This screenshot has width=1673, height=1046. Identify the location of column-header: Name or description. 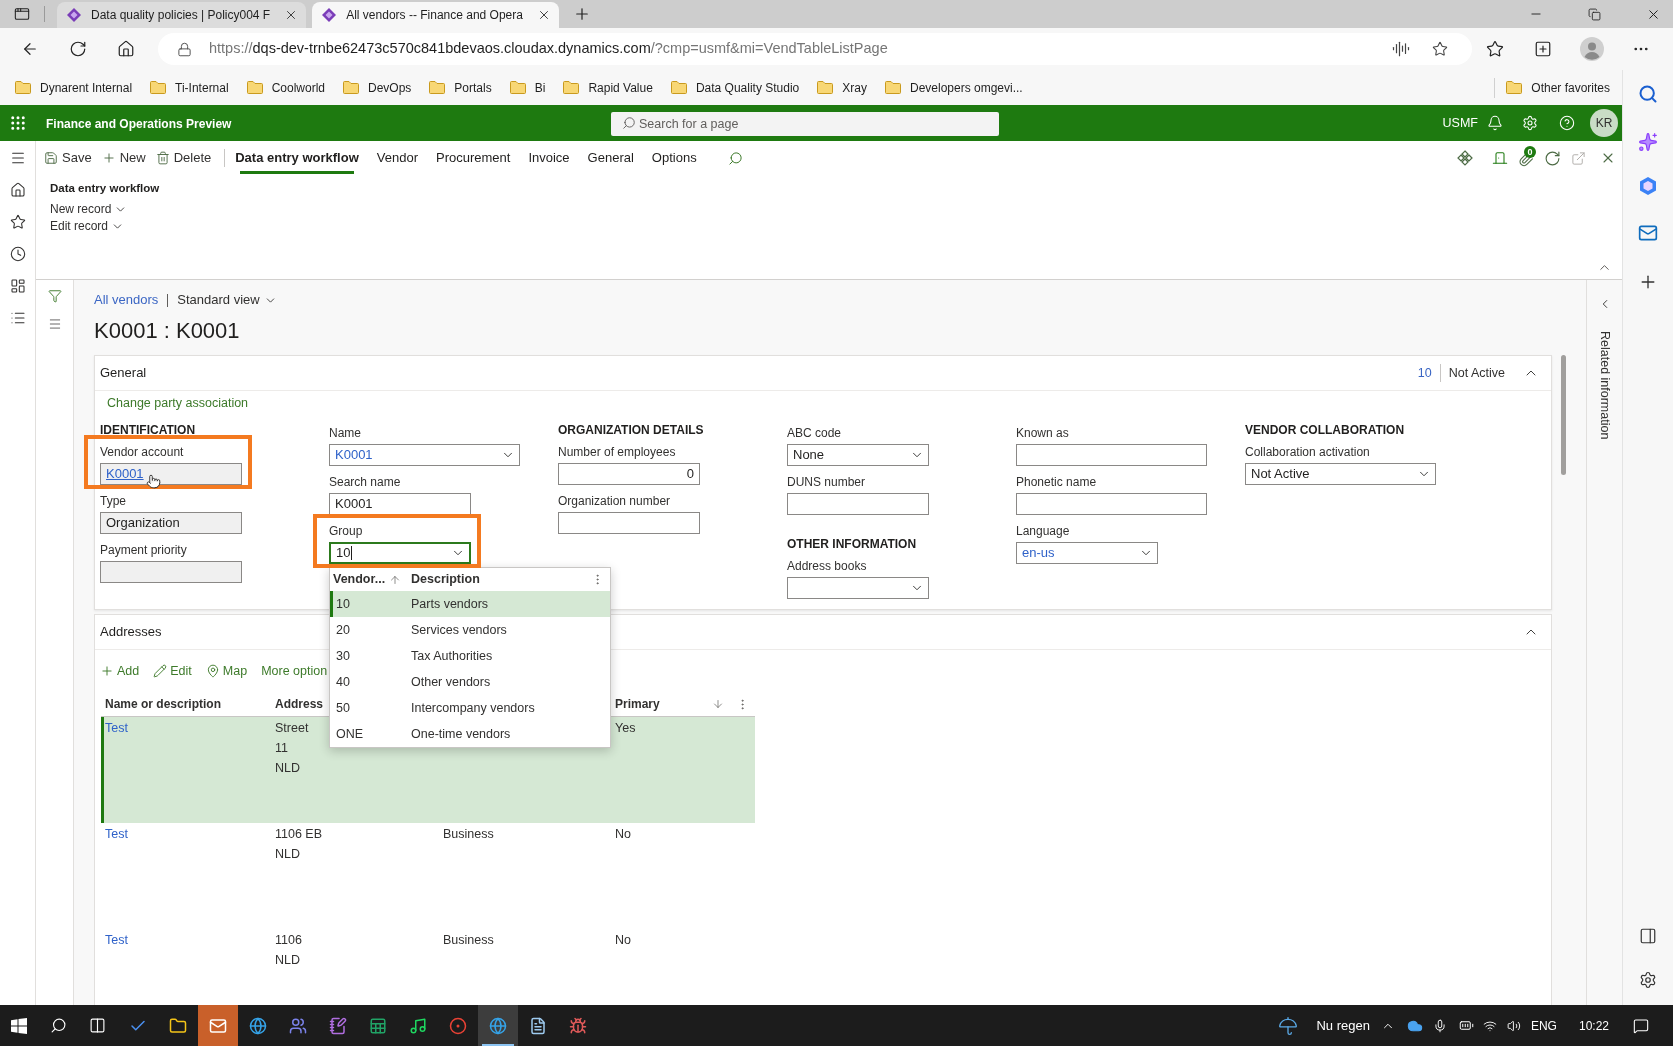
(163, 704).